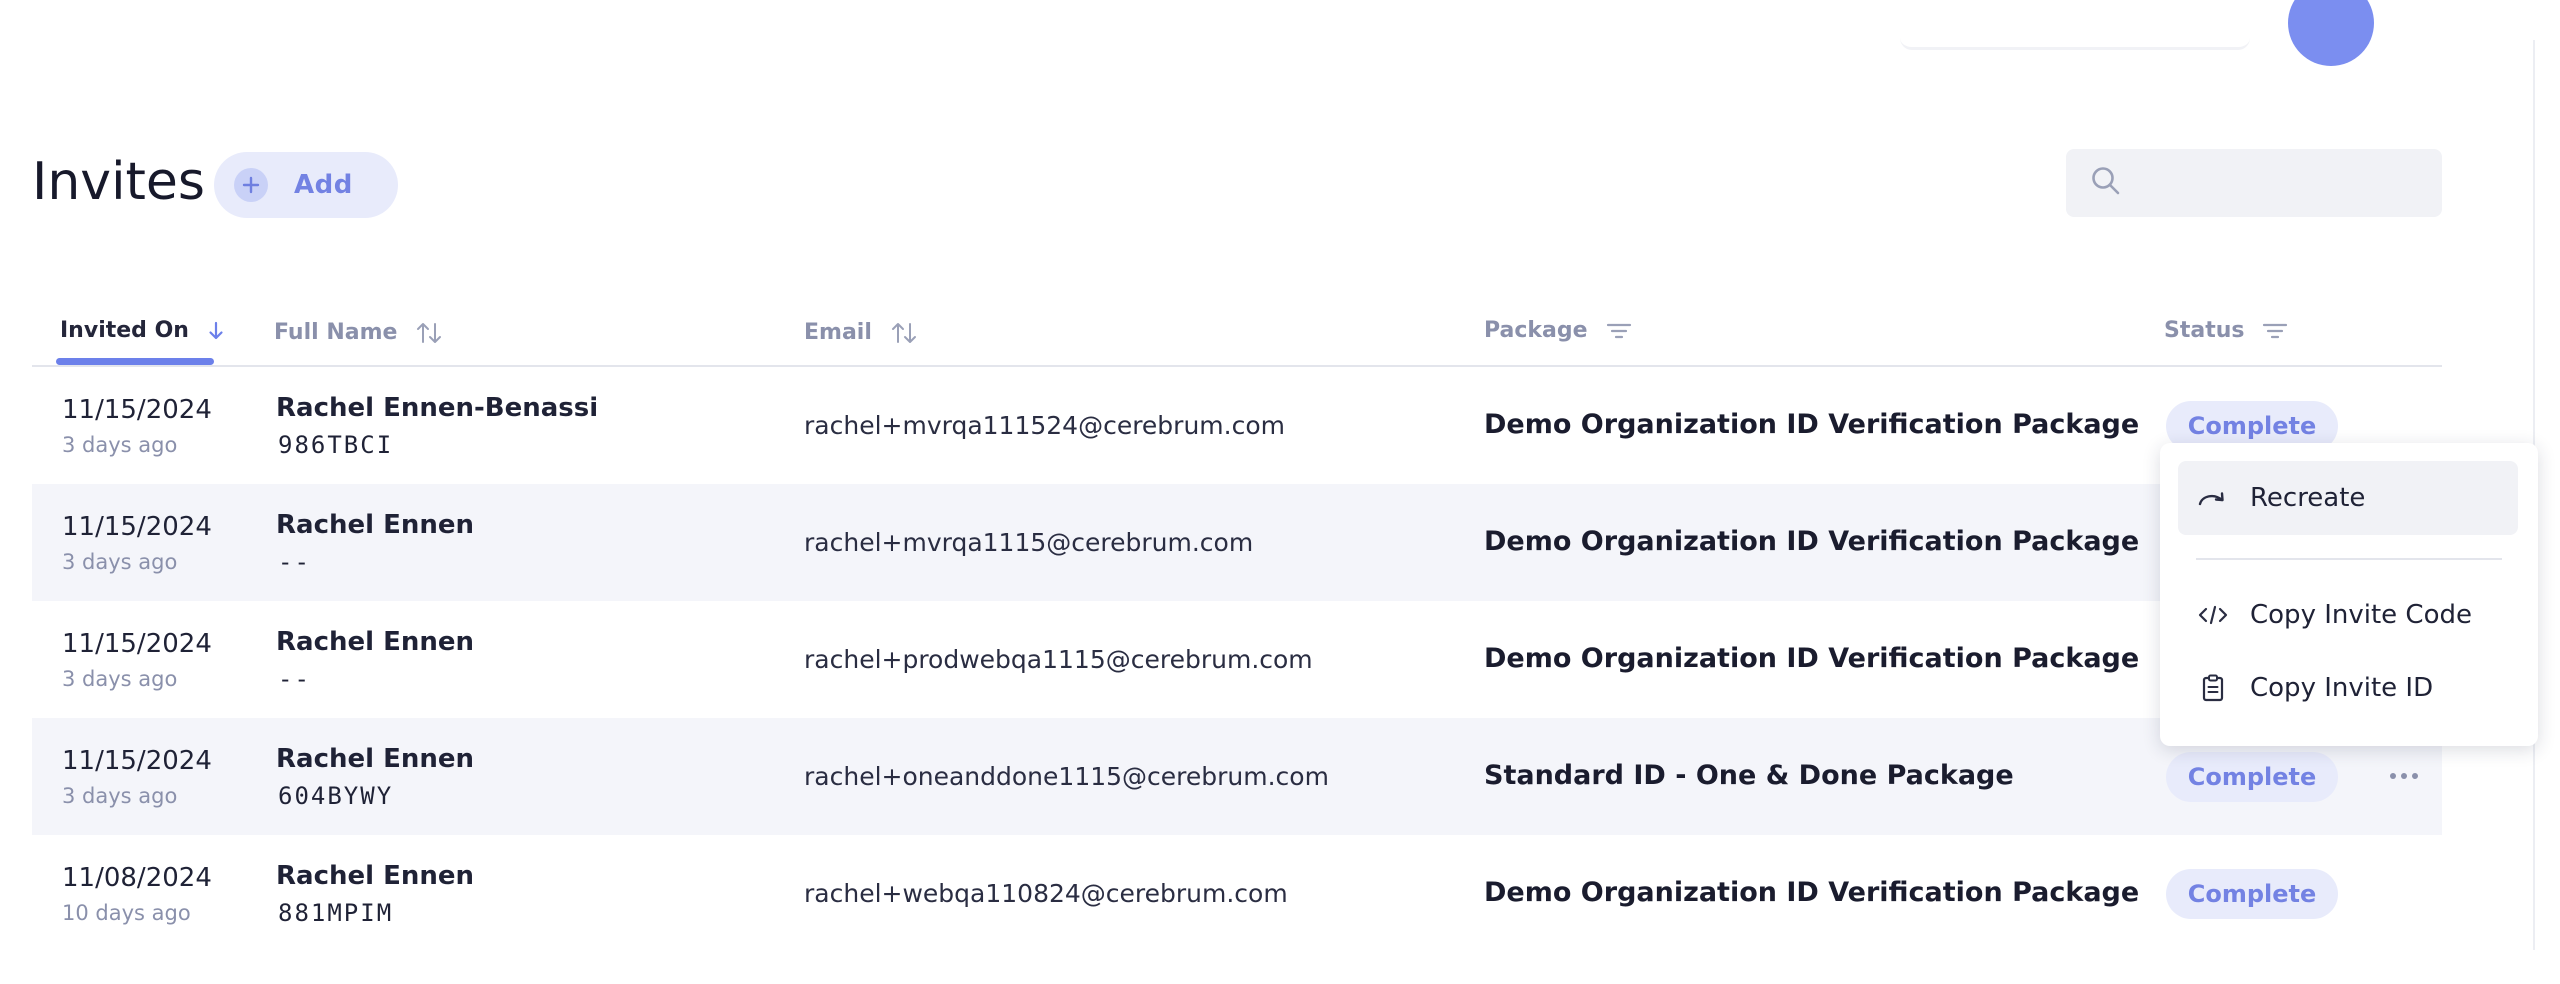 The image size is (2560, 984). Describe the element at coordinates (2075, 42) in the screenshot. I see `top-search-pill` at that location.